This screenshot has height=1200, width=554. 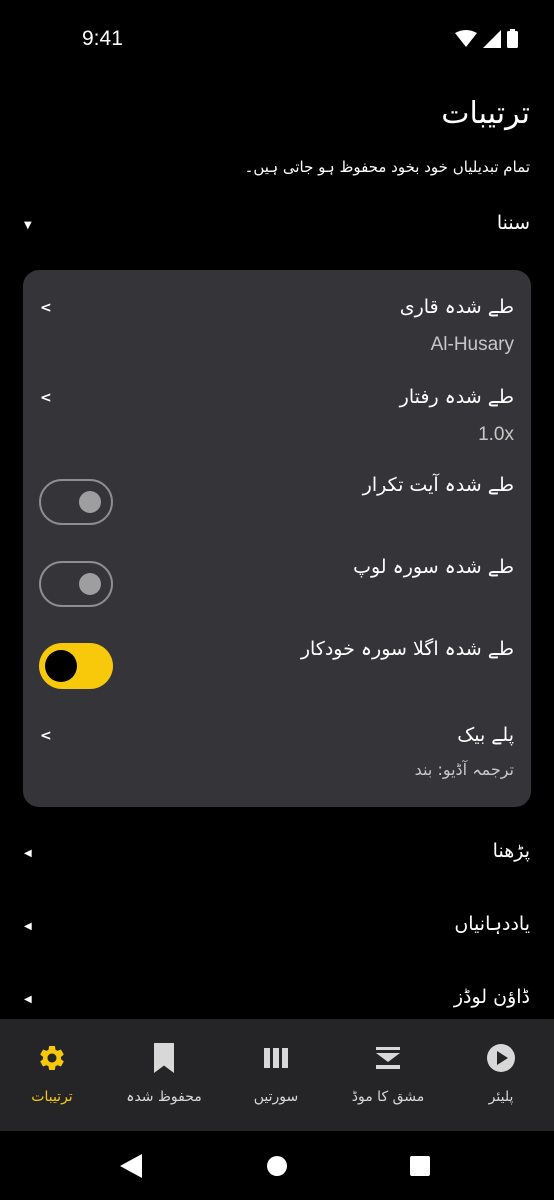 I want to click on nav-tab-practice: مشق کا موڈ, so click(x=388, y=1075).